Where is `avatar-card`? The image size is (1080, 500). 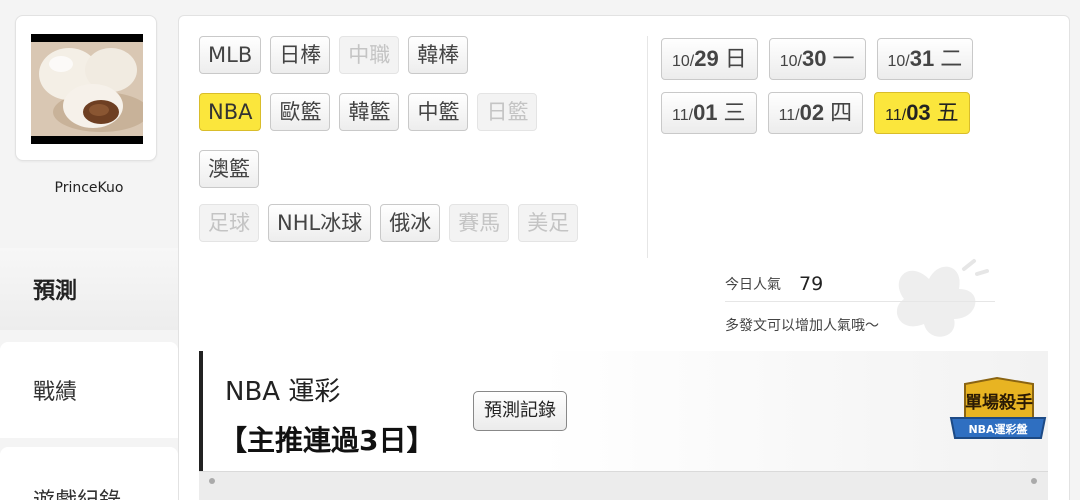
avatar-card is located at coordinates (86, 88).